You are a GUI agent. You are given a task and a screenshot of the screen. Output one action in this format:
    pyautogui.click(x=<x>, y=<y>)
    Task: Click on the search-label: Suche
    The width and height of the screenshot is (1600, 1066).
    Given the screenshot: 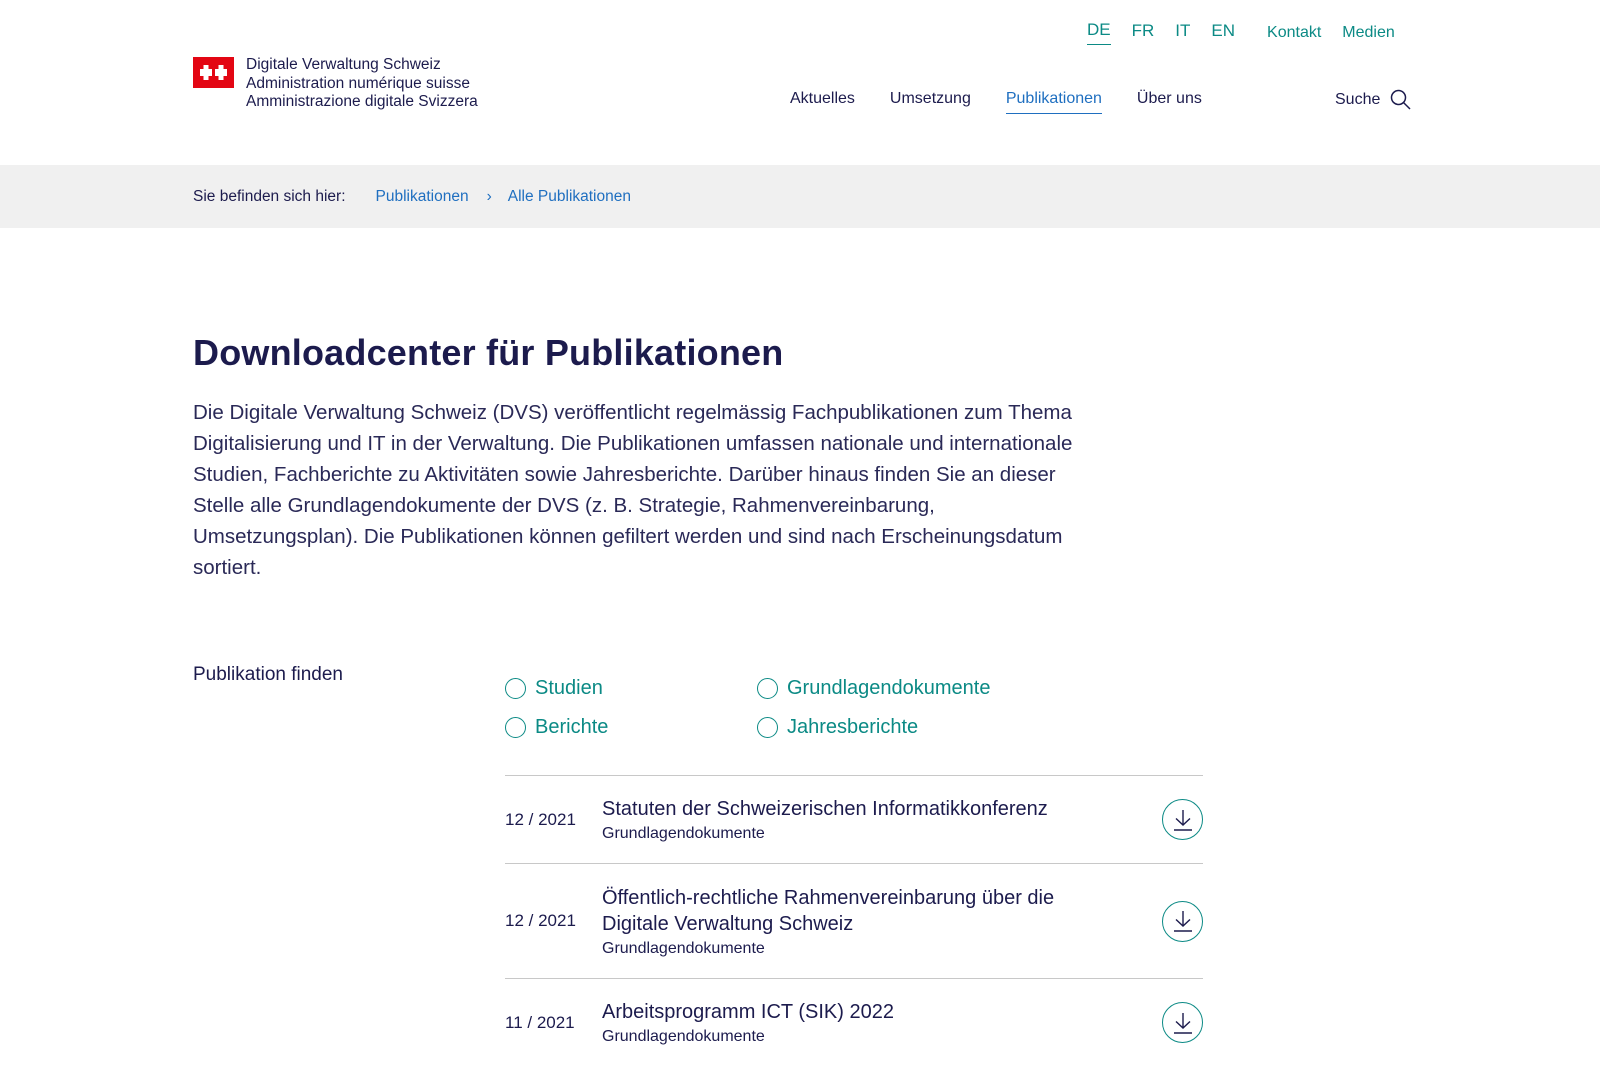 What is the action you would take?
    pyautogui.click(x=1358, y=99)
    